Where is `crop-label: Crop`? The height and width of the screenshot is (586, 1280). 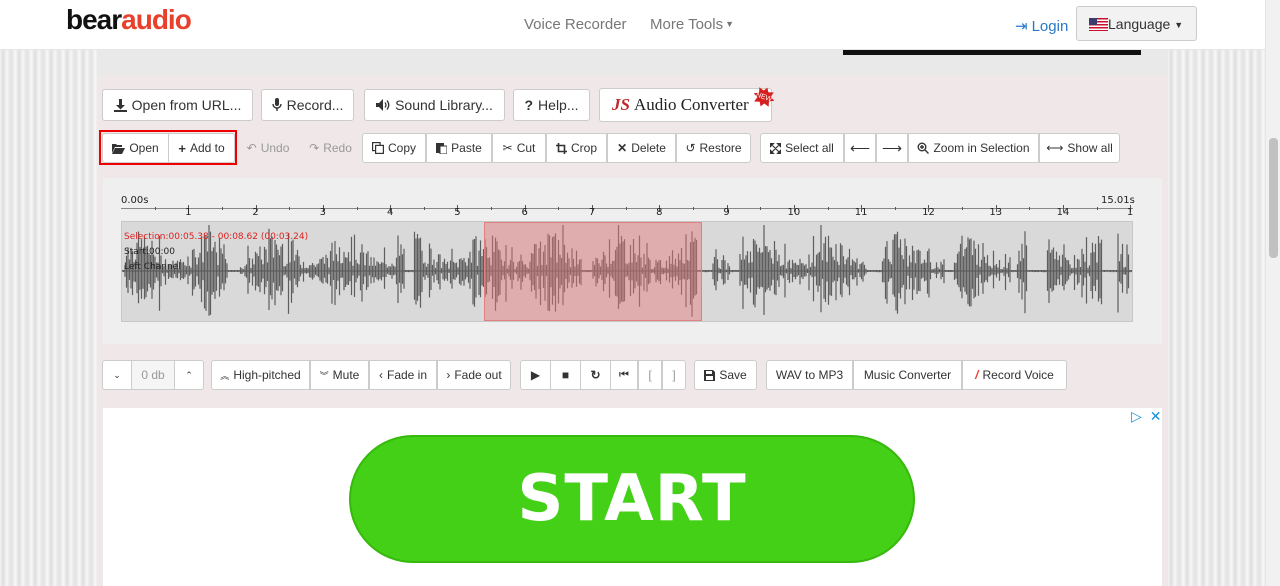
crop-label: Crop is located at coordinates (583, 148).